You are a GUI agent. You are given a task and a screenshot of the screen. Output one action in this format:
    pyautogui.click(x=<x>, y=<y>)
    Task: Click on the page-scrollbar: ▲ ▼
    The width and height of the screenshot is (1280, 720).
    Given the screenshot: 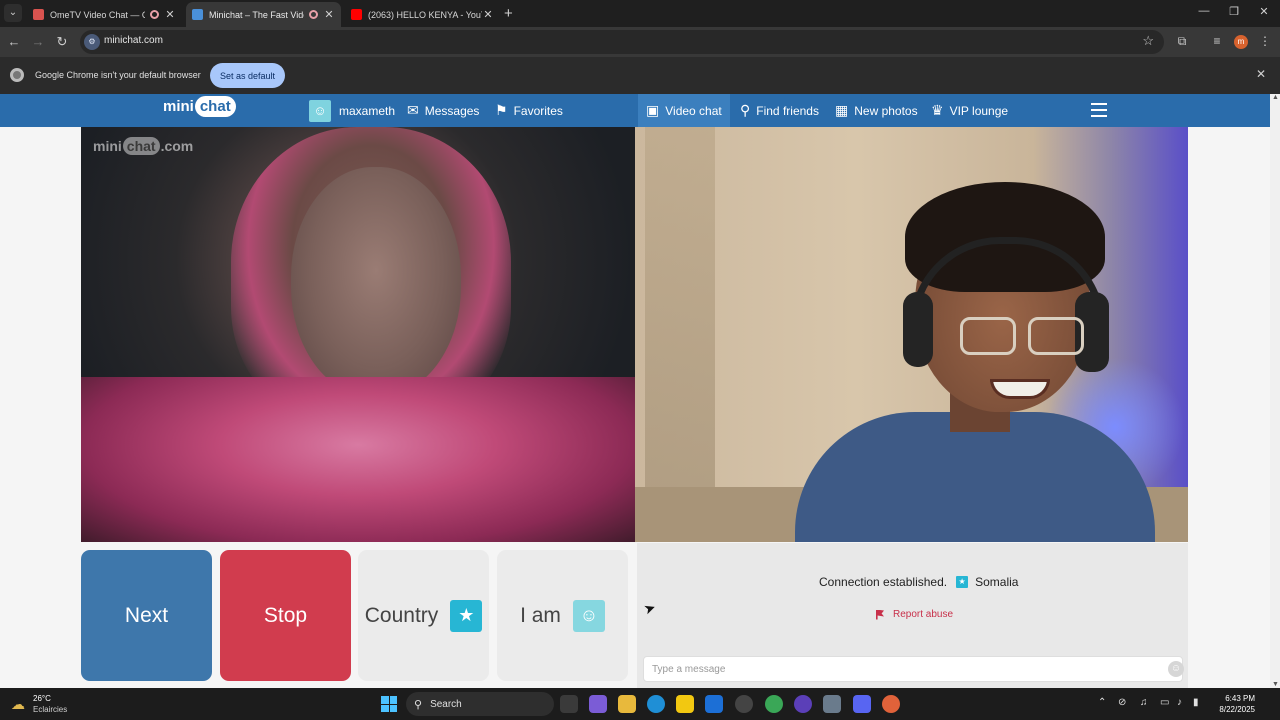 What is the action you would take?
    pyautogui.click(x=1275, y=391)
    